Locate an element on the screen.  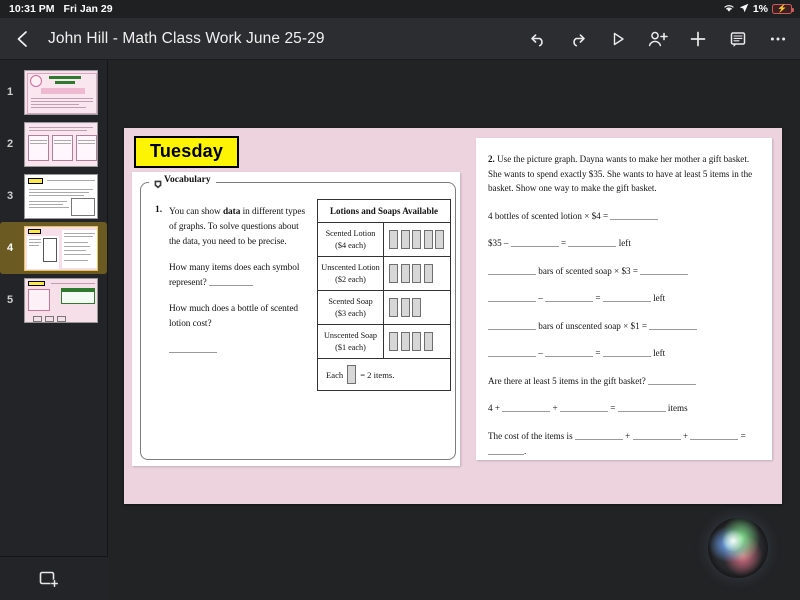
step-1-operator: × $4 = is located at coordinates (596, 215).